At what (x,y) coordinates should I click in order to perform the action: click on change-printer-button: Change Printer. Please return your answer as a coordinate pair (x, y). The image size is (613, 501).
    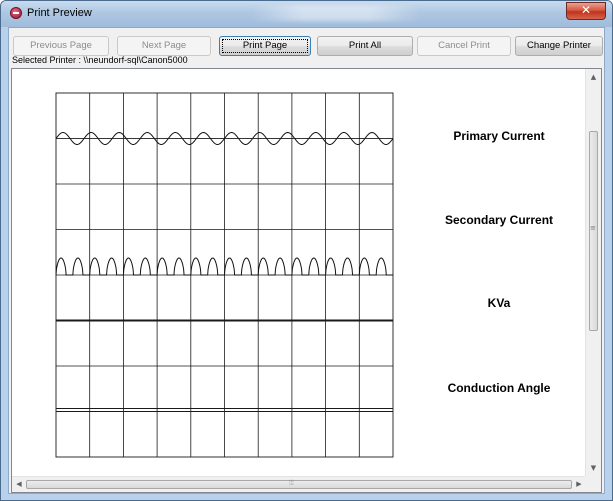
    Looking at the image, I should click on (559, 46).